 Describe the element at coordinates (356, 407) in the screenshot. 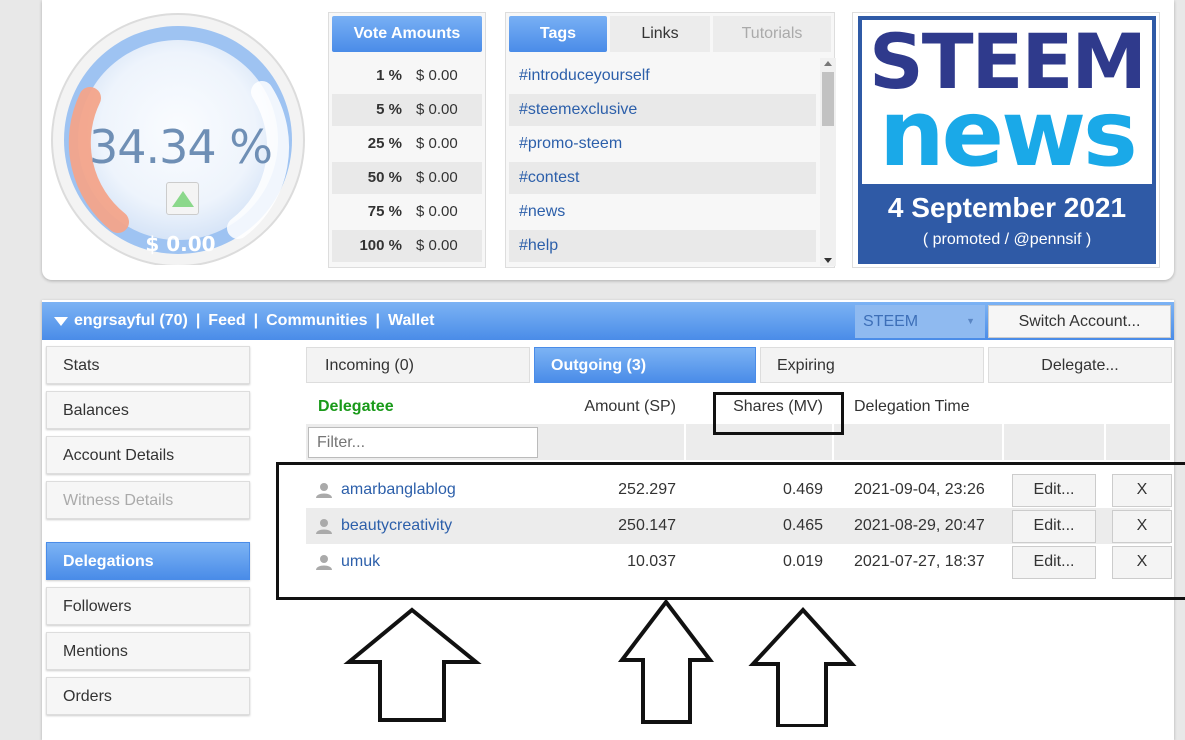

I see `header-delegatee: Delegatee` at that location.